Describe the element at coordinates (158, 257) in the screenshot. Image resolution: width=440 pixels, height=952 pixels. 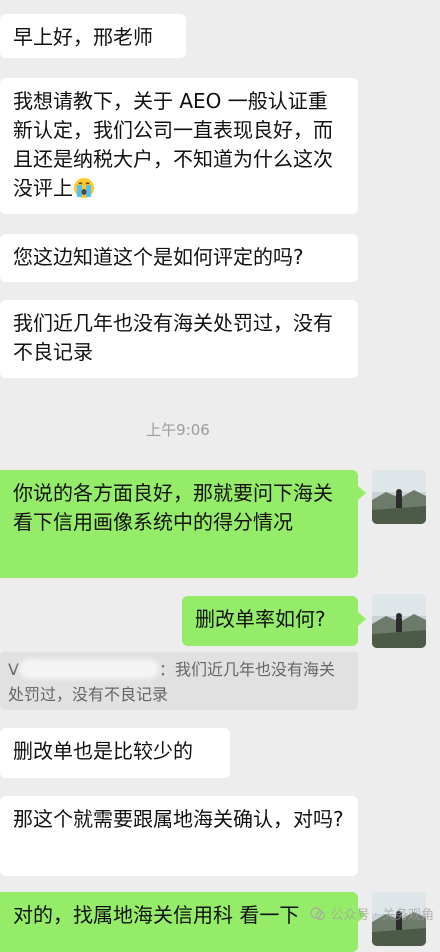
I see `message-text: 您这边知道这个是如何评定的吗?` at that location.